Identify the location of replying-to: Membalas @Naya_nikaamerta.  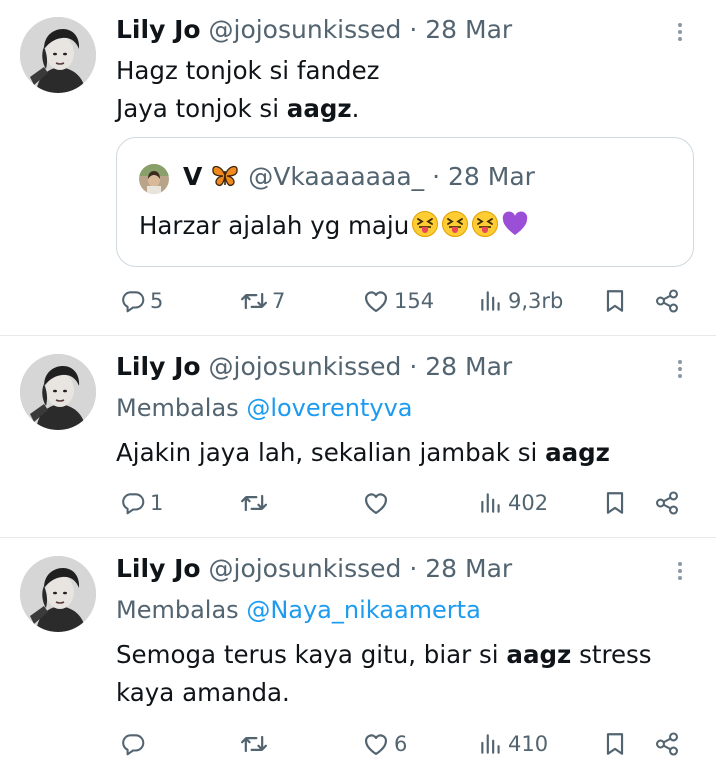
(298, 610).